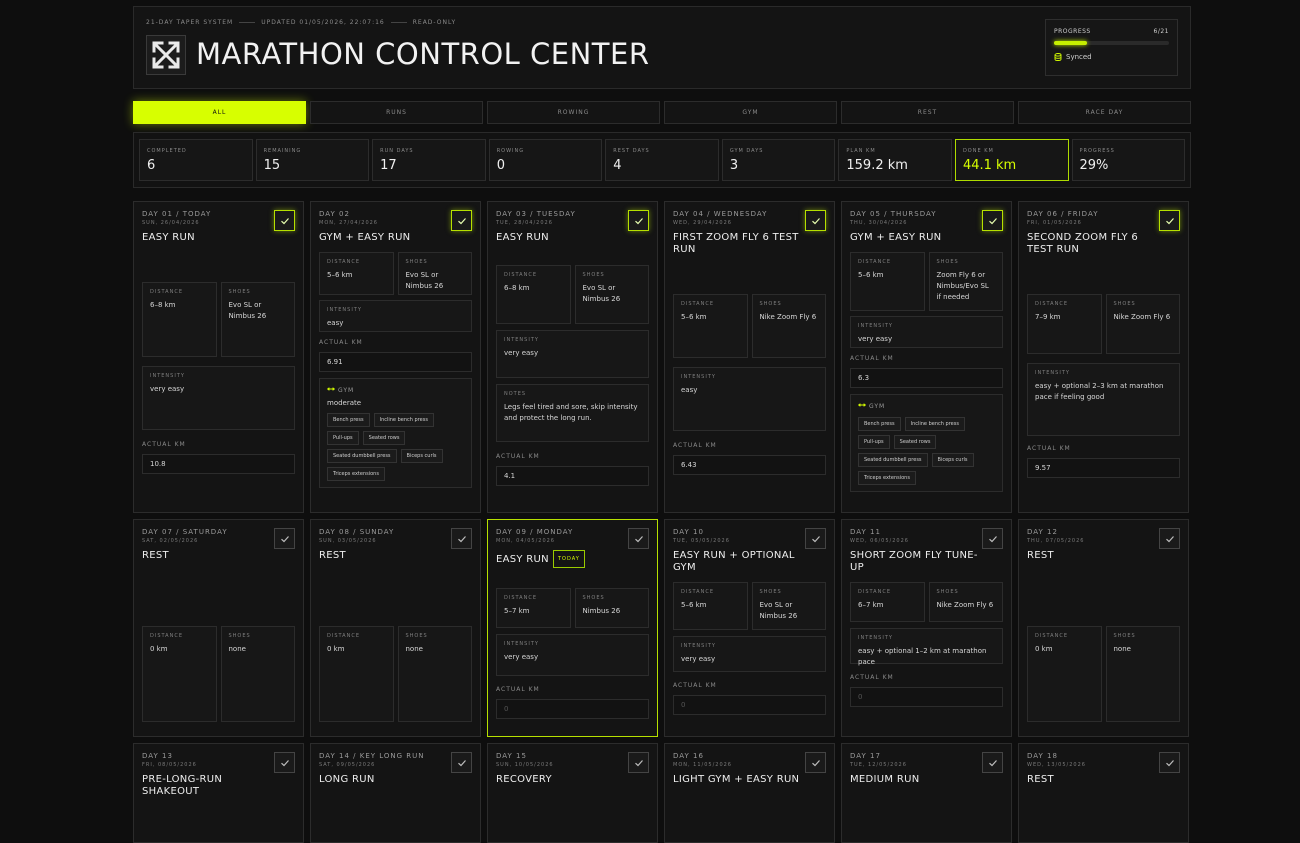  I want to click on day-card: DAY 15 SUN, 10/05/2026 RECOVERY, so click(572, 793).